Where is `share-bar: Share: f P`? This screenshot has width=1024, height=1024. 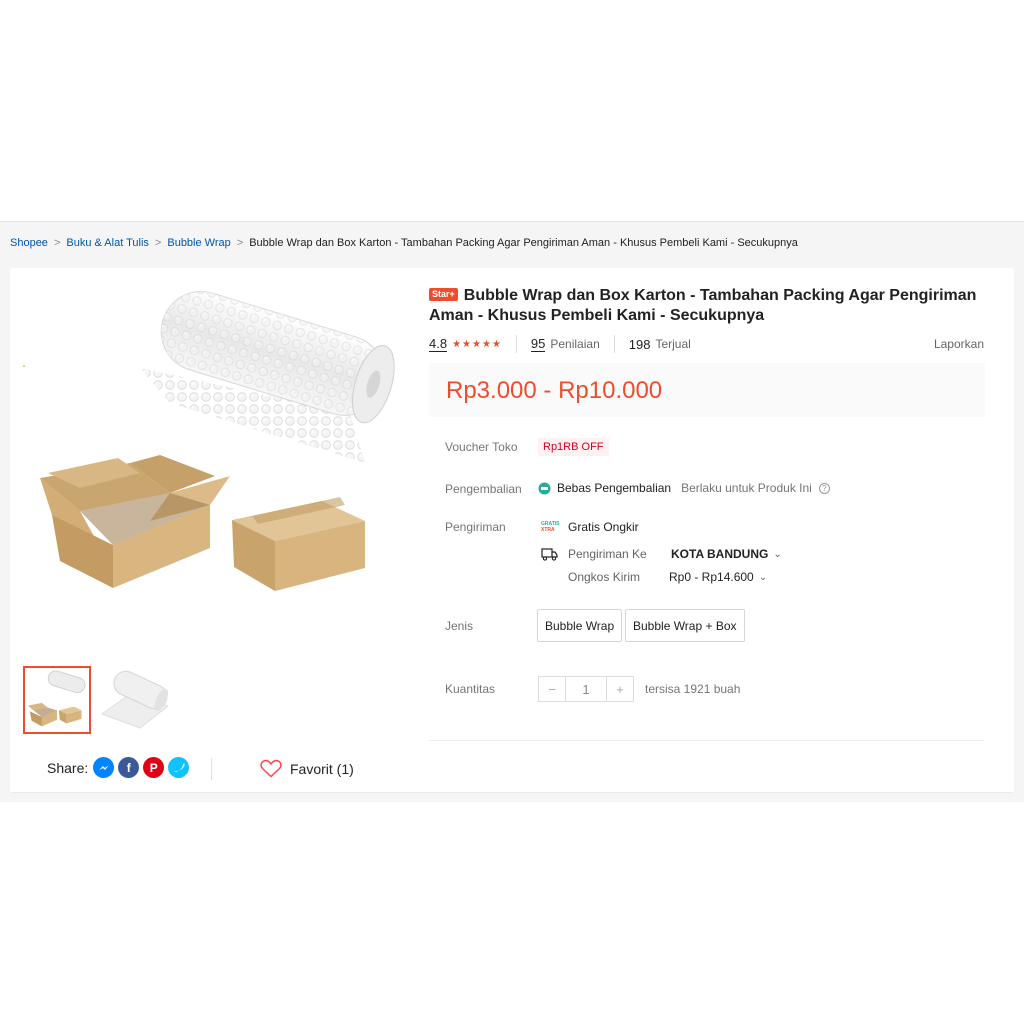 share-bar: Share: f P is located at coordinates (118, 767).